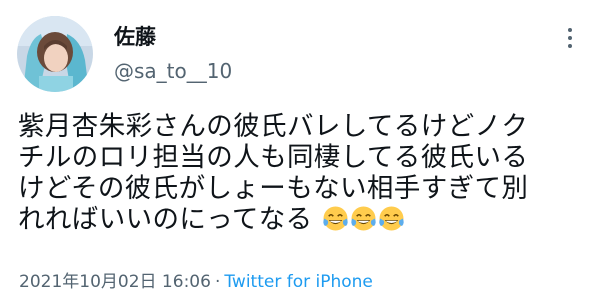  What do you see at coordinates (115, 282) in the screenshot?
I see `tweet-timestamp: 2021年10月02日 16:06` at bounding box center [115, 282].